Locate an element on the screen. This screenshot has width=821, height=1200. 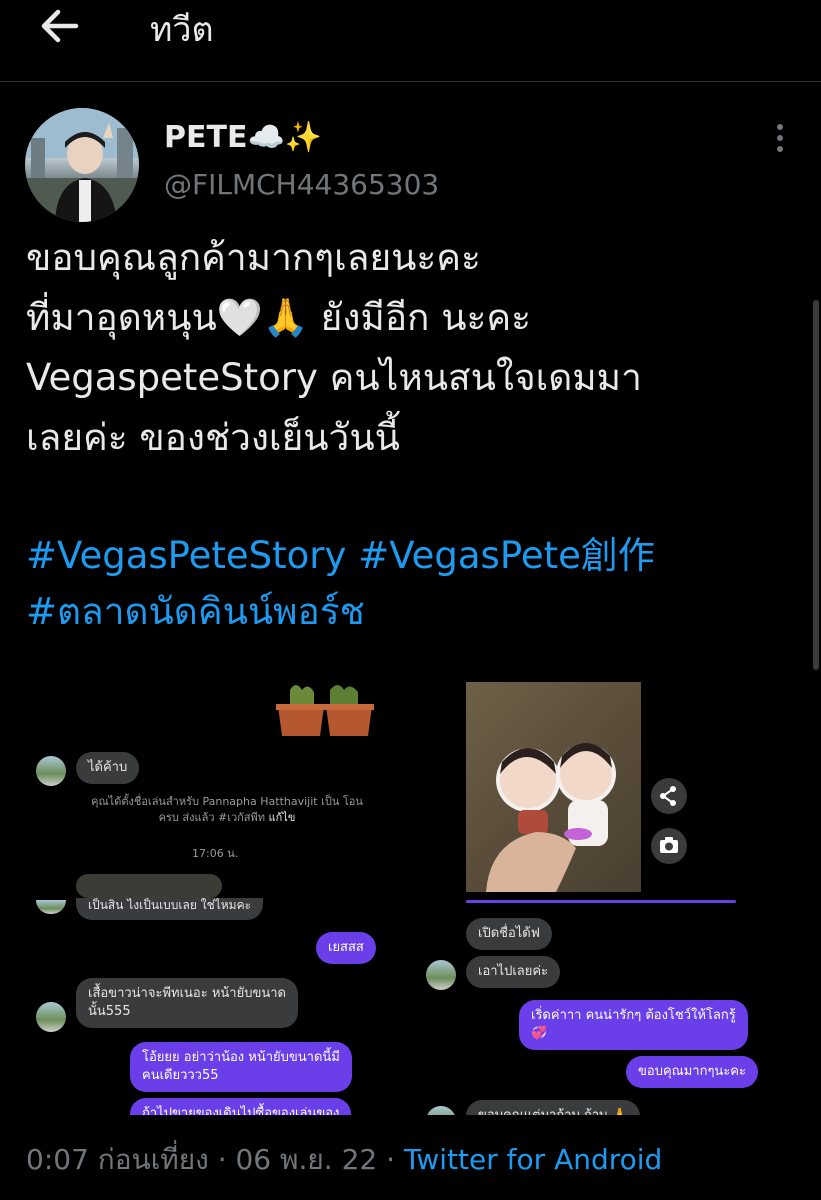
back-button is located at coordinates (60, 26).